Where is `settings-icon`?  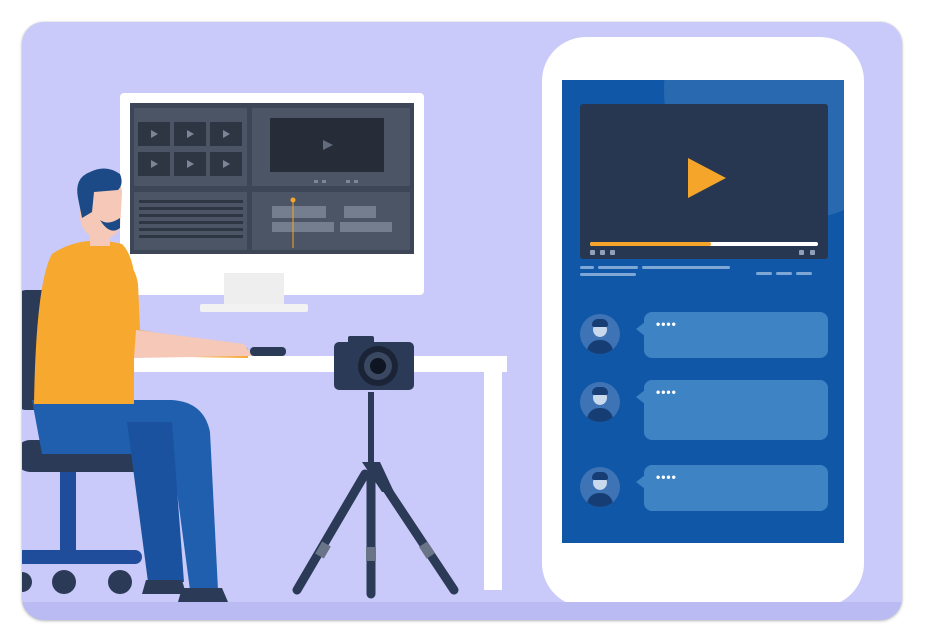 settings-icon is located at coordinates (612, 252).